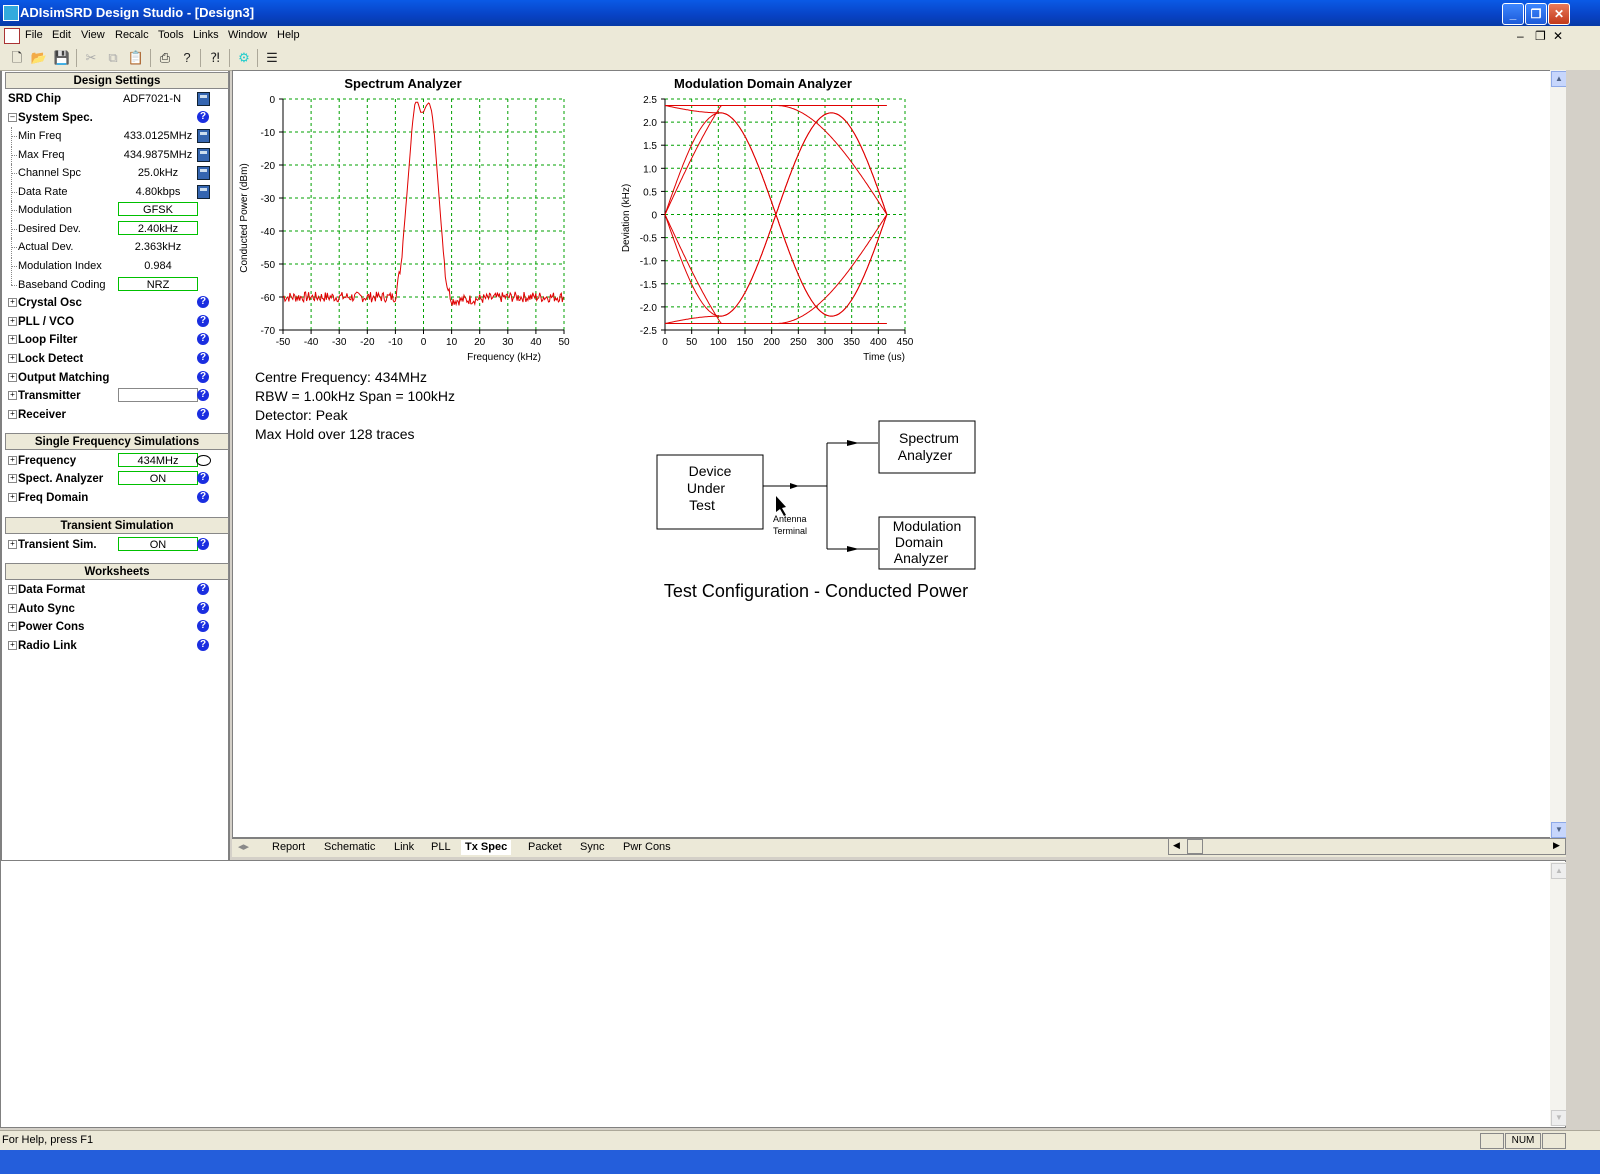 The width and height of the screenshot is (1600, 1174). What do you see at coordinates (136, 58) in the screenshot?
I see `paste-icon: 📋` at bounding box center [136, 58].